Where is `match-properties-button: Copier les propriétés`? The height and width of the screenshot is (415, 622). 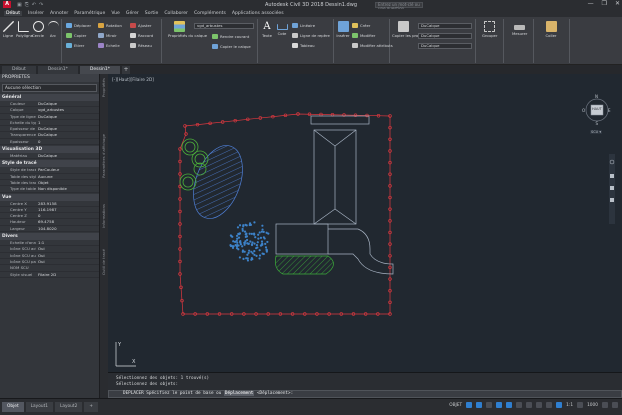
match-properties-button: Copier les propriétés is located at coordinates (412, 29).